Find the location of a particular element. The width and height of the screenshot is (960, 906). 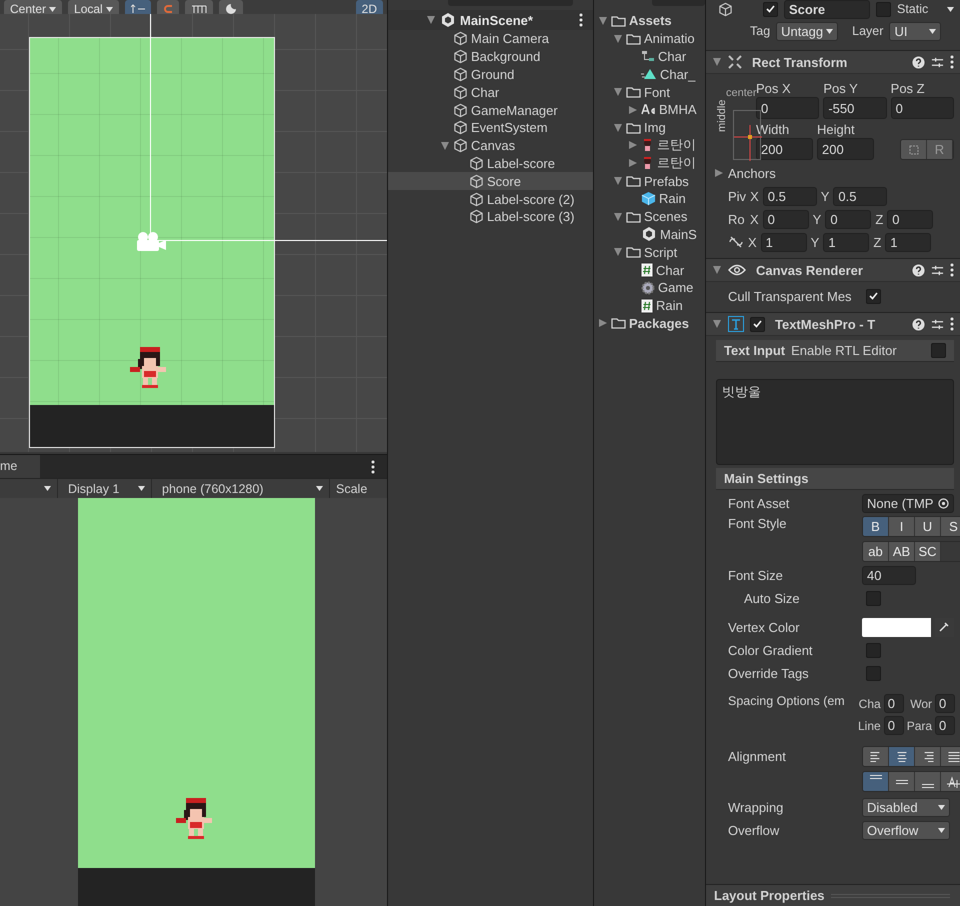

hierarchy-item: Char is located at coordinates (490, 92).